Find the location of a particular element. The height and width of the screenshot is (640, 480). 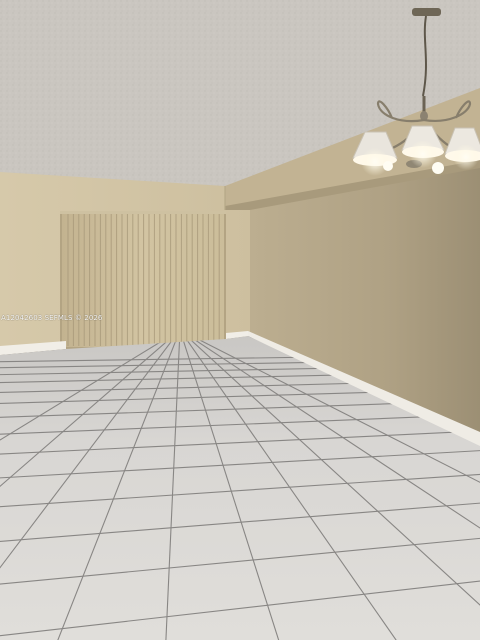

vertical-blinds is located at coordinates (143, 280).